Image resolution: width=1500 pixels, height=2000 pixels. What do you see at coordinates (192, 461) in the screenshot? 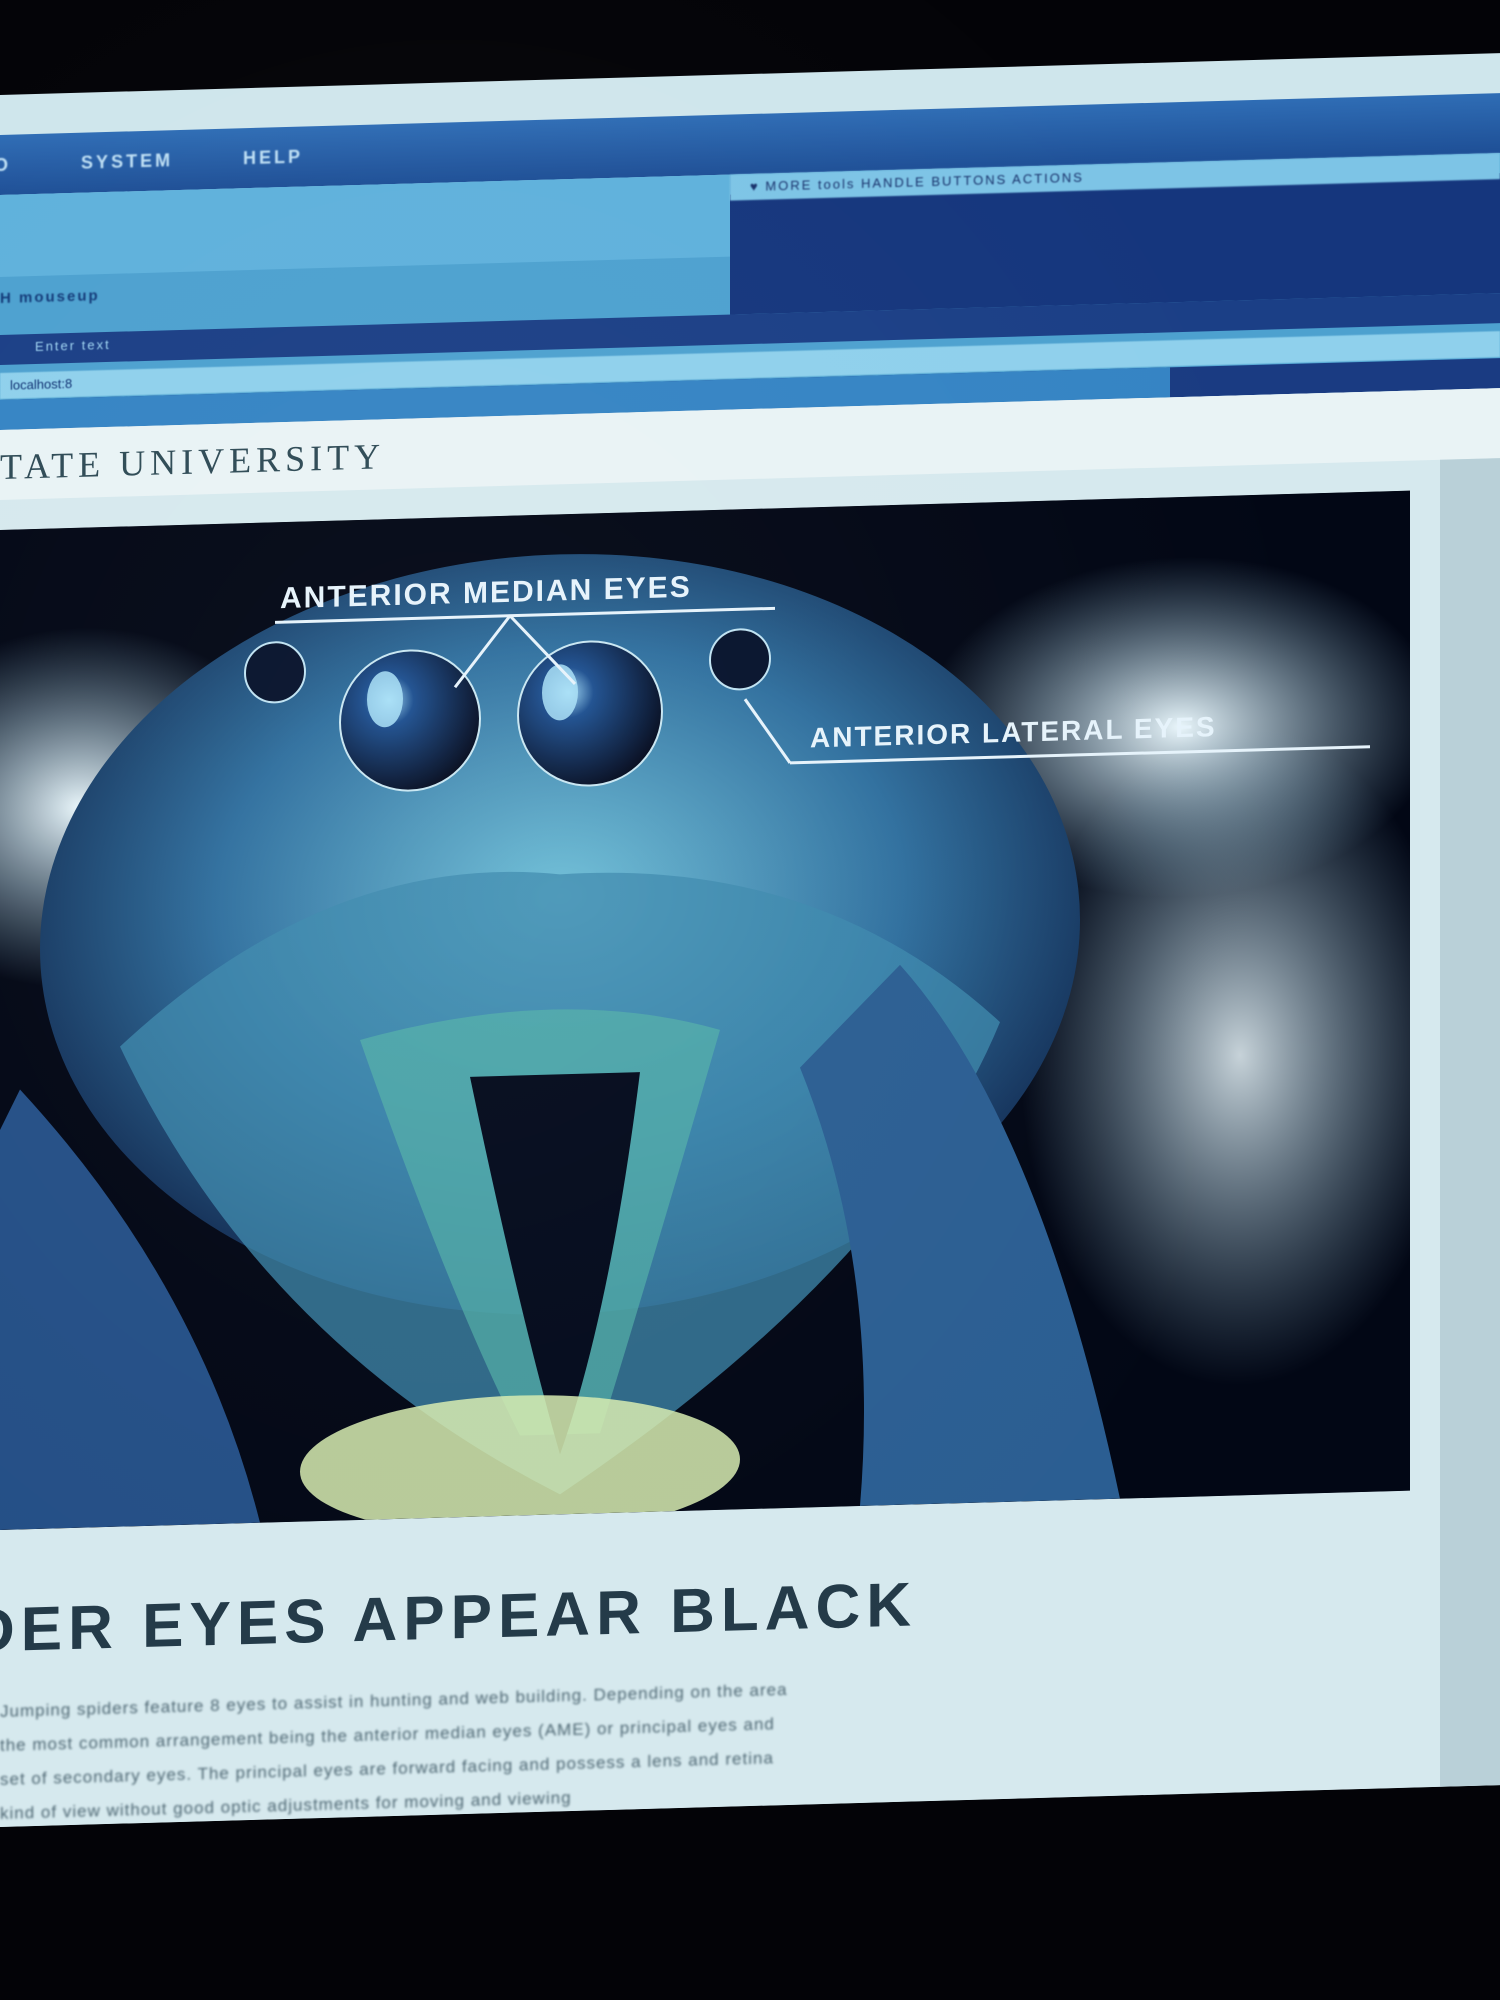
I see `university-title: TATE UNIVERSITY` at bounding box center [192, 461].